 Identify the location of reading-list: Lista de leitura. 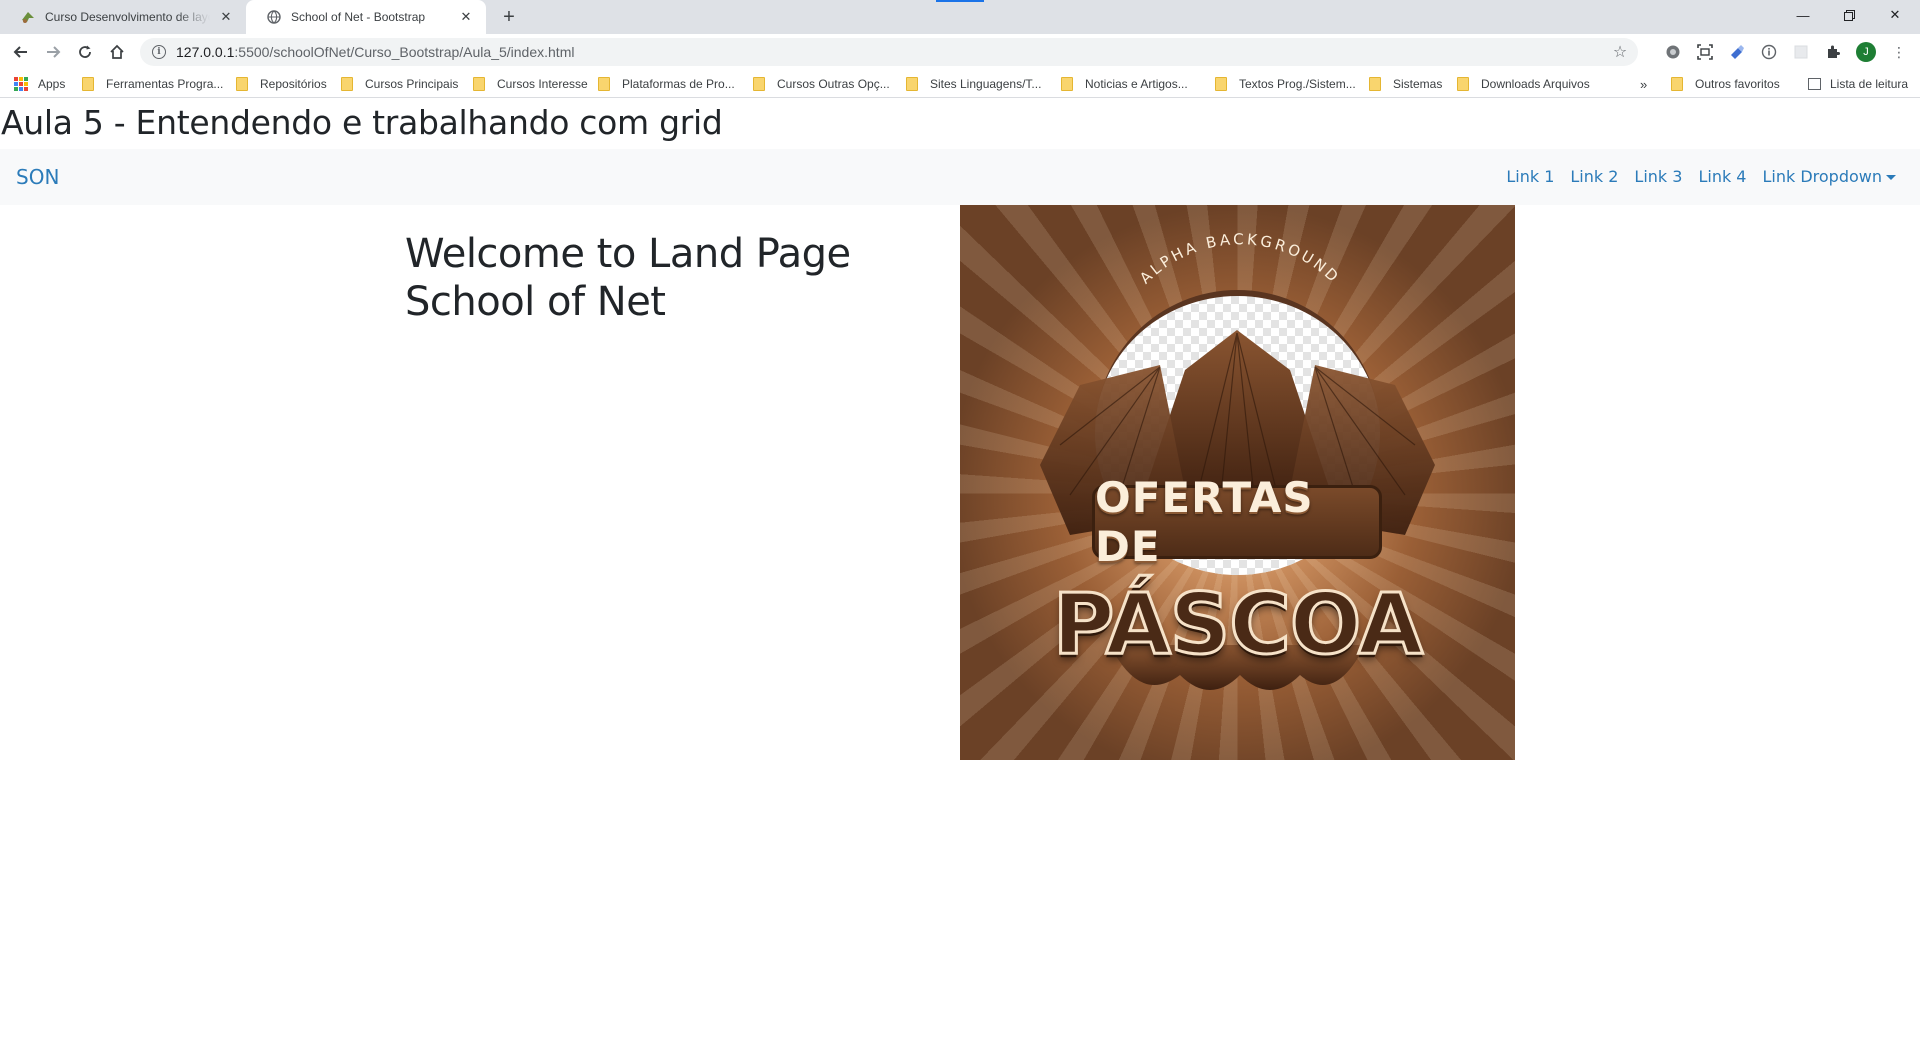
(1858, 84).